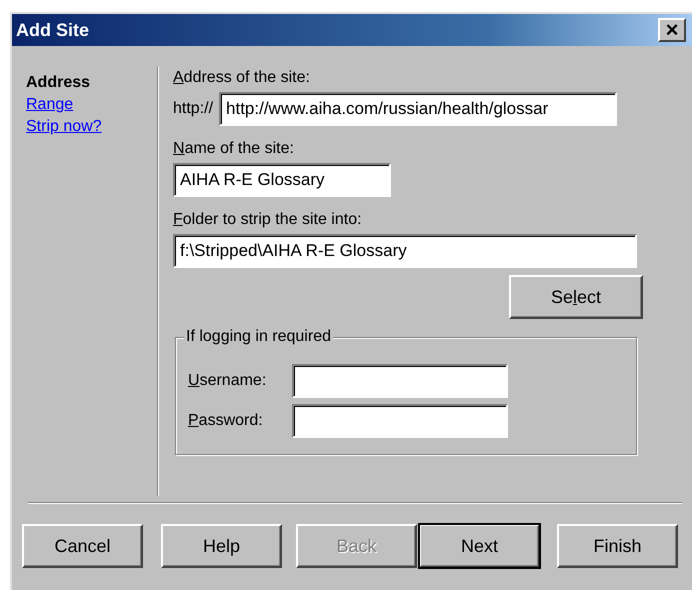 This screenshot has width=692, height=590. I want to click on name-field: AIHA R-E Glossary, so click(282, 180).